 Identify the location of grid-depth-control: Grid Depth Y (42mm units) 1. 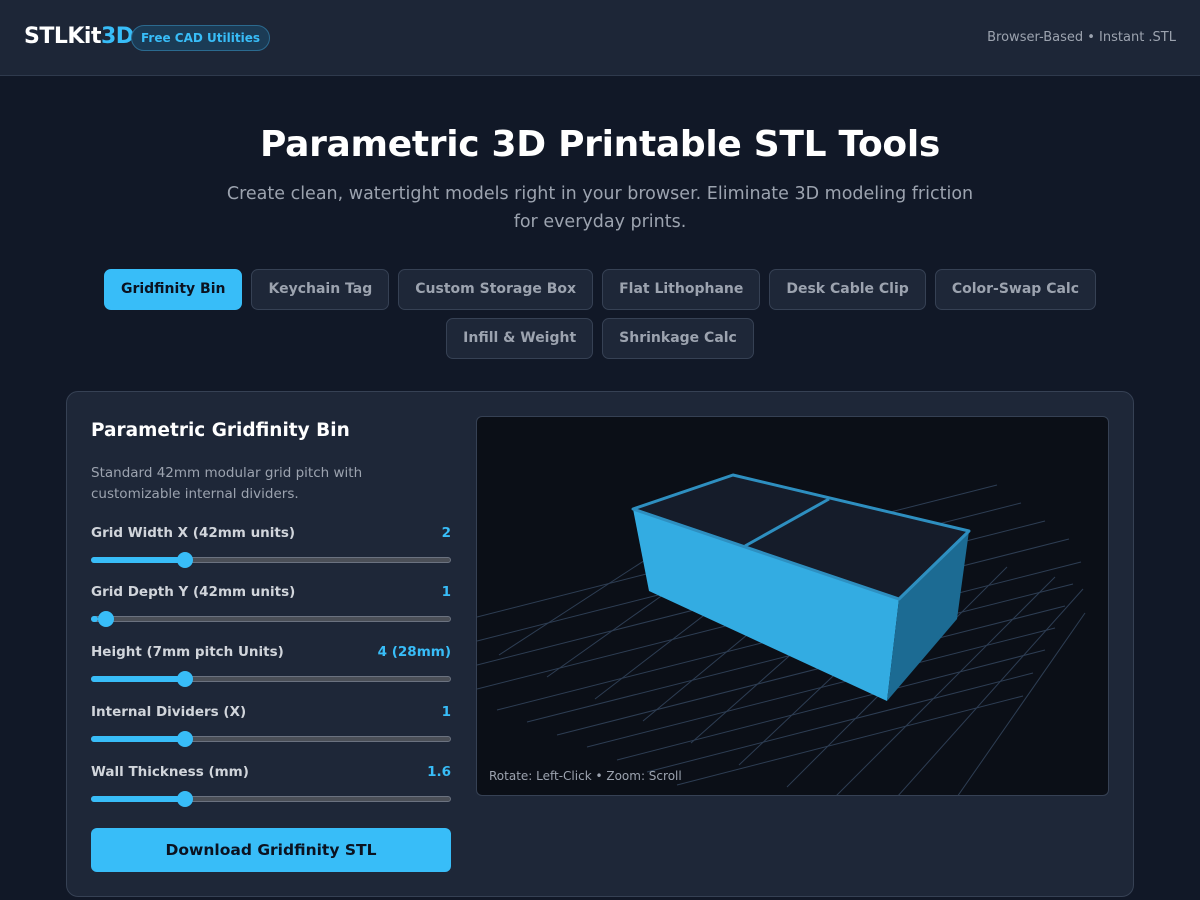
(271, 605).